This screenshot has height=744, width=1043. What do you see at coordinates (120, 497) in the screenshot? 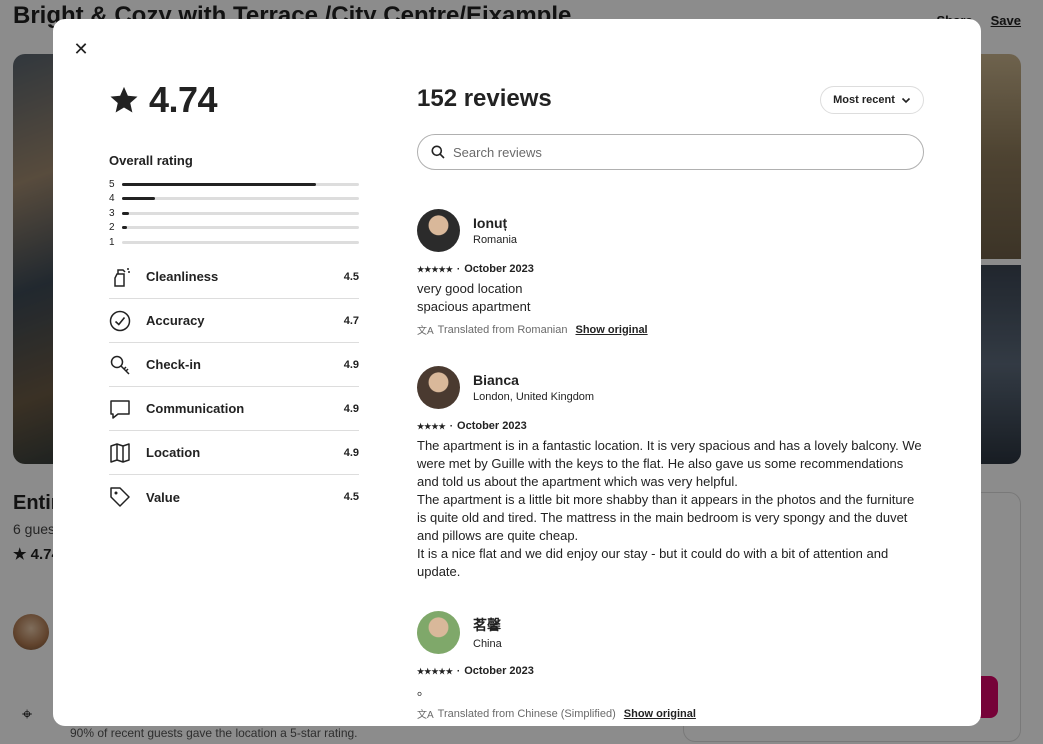
I see `tag-icon` at bounding box center [120, 497].